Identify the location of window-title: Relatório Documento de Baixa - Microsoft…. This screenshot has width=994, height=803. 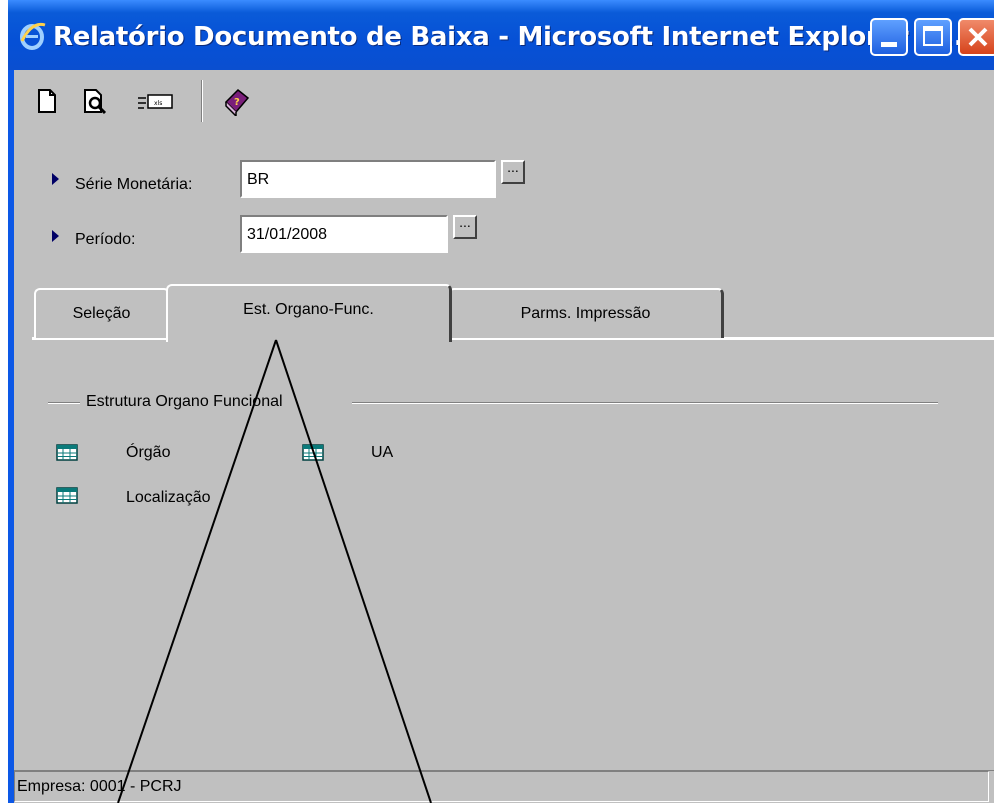
(513, 37).